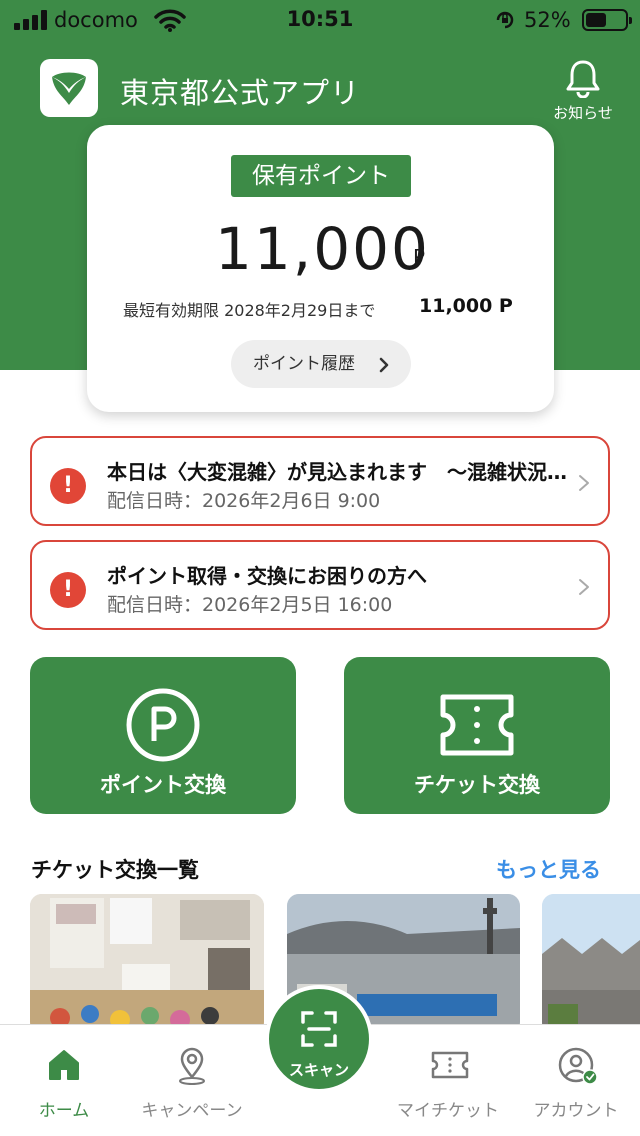 The height and width of the screenshot is (1136, 640). What do you see at coordinates (115, 870) in the screenshot?
I see `ticket-list-title: チケット交換一覧` at bounding box center [115, 870].